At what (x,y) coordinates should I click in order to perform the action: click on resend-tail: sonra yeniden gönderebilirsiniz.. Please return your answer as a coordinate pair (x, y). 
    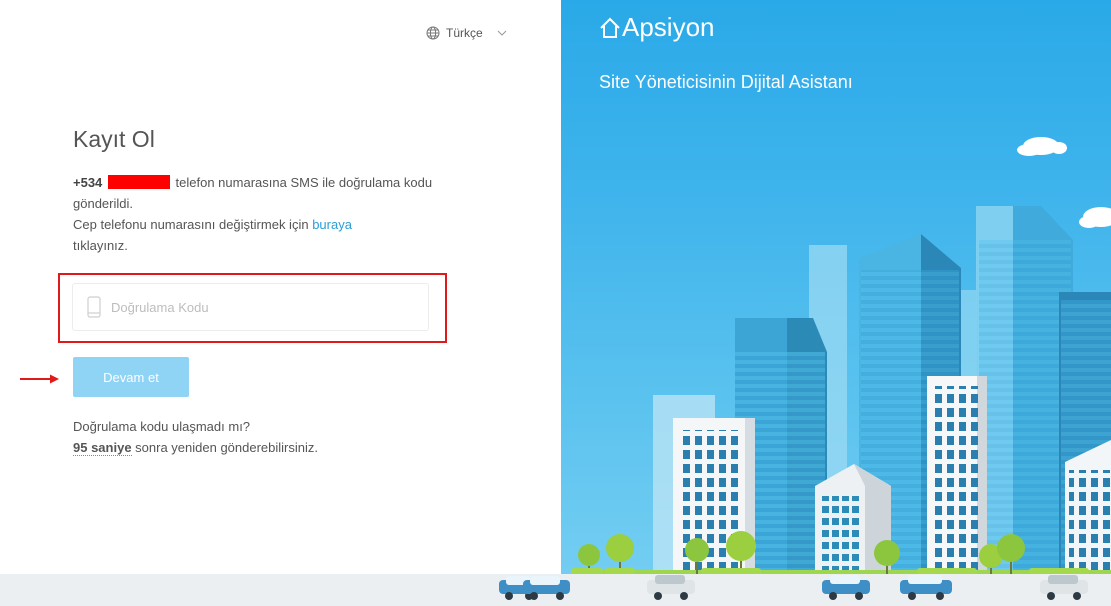
    Looking at the image, I should click on (224, 447).